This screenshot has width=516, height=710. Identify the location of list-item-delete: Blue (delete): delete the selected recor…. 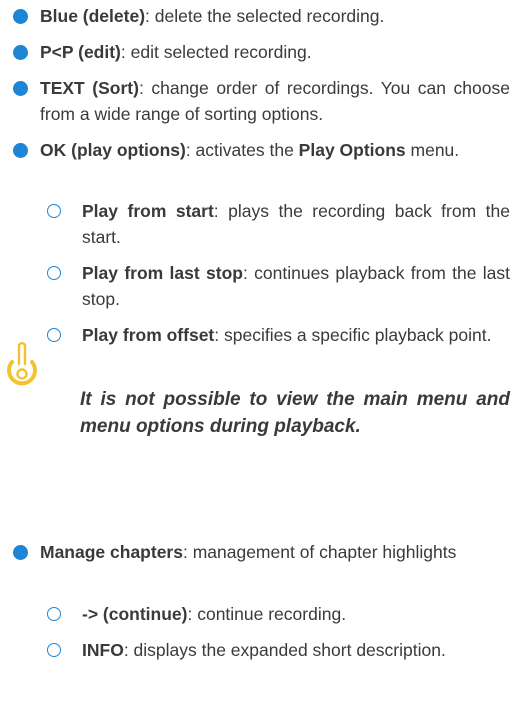
(275, 16).